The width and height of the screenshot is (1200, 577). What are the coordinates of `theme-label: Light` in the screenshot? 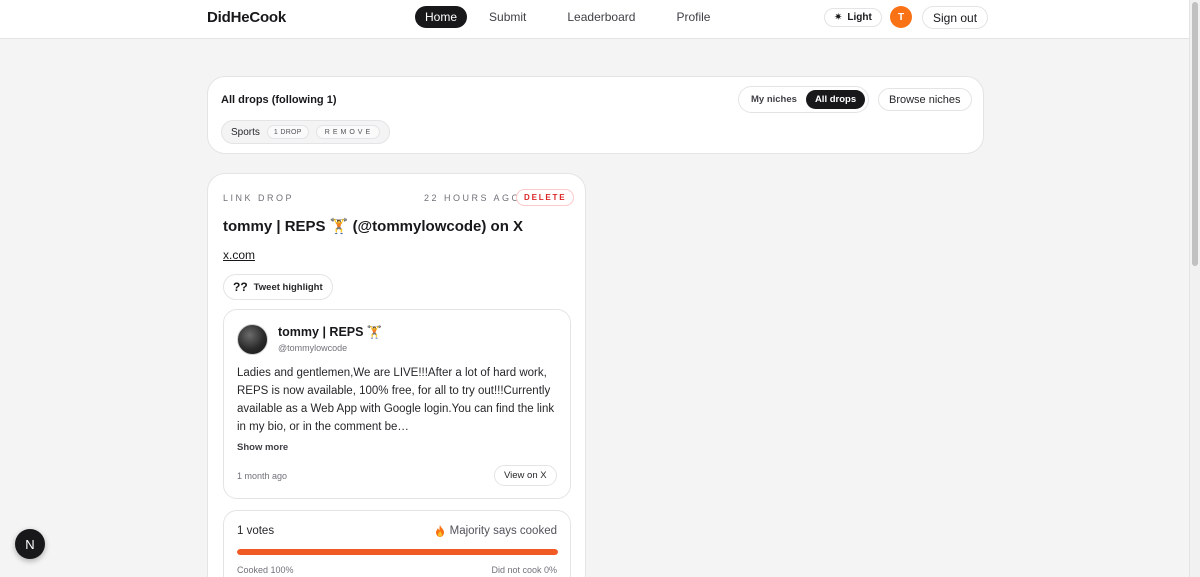 It's located at (859, 17).